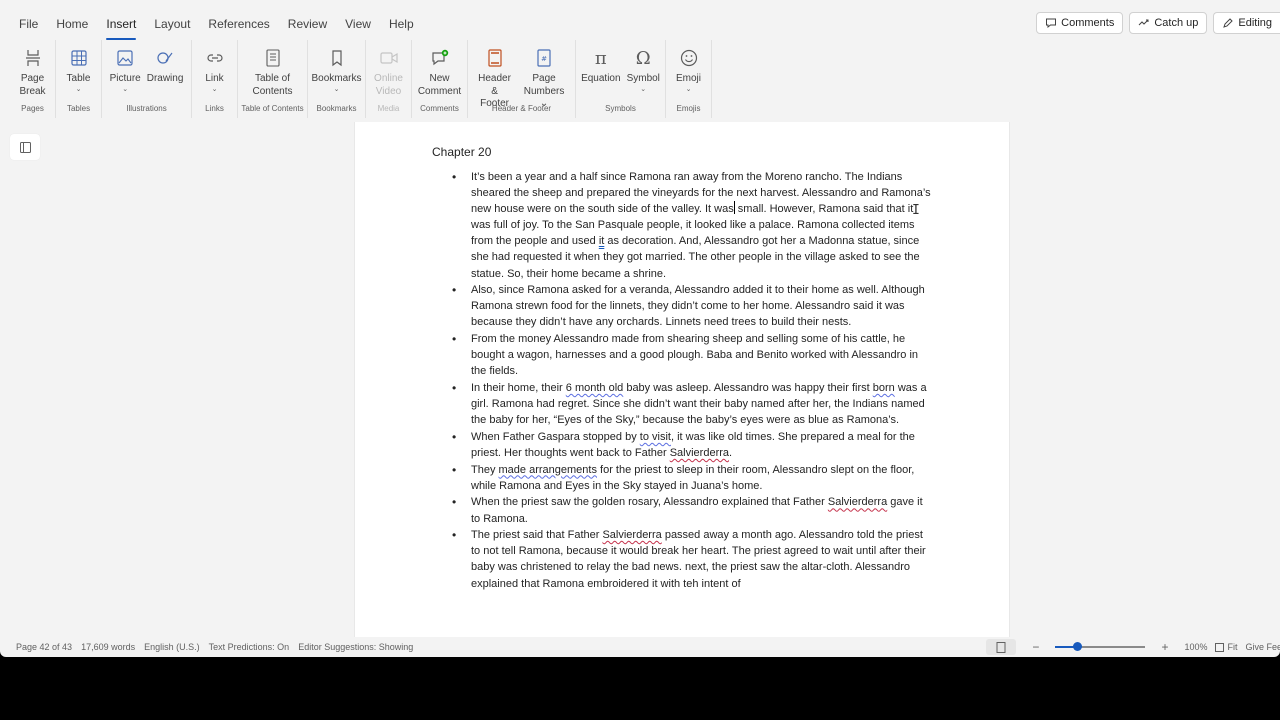 The image size is (1280, 720). What do you see at coordinates (272, 71) in the screenshot?
I see `table-of-contents-button: Table of Contents` at bounding box center [272, 71].